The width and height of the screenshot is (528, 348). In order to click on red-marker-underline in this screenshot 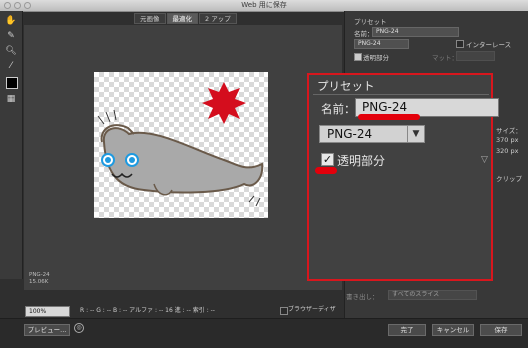, I will do `click(389, 117)`.